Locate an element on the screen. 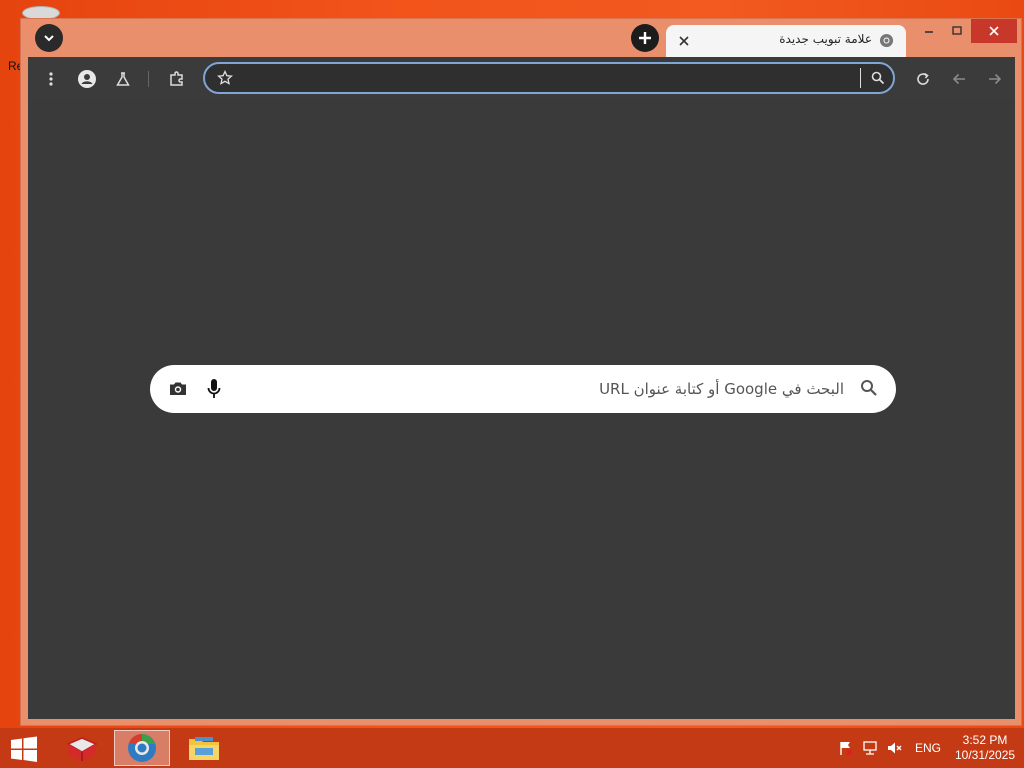 This screenshot has height=768, width=1024. action-center-flag-icon is located at coordinates (846, 748).